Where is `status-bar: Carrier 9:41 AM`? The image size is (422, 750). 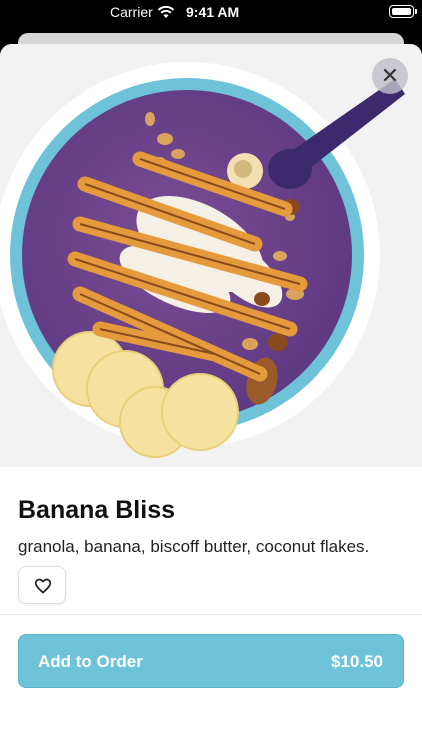
status-bar: Carrier 9:41 AM is located at coordinates (211, 12).